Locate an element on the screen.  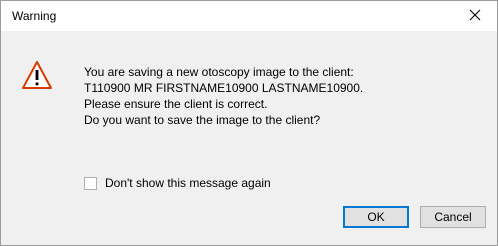
window-title: Warning is located at coordinates (34, 16).